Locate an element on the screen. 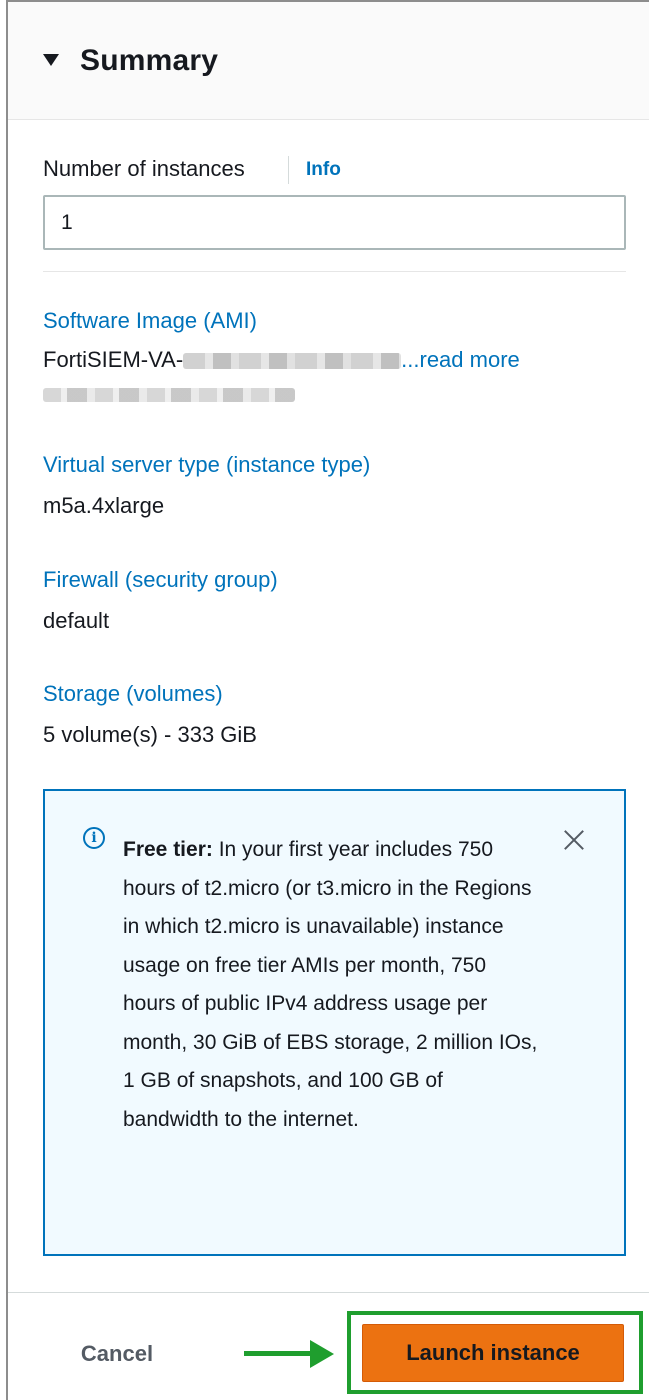  ami-name: FortiSIEM-VA- is located at coordinates (113, 359).